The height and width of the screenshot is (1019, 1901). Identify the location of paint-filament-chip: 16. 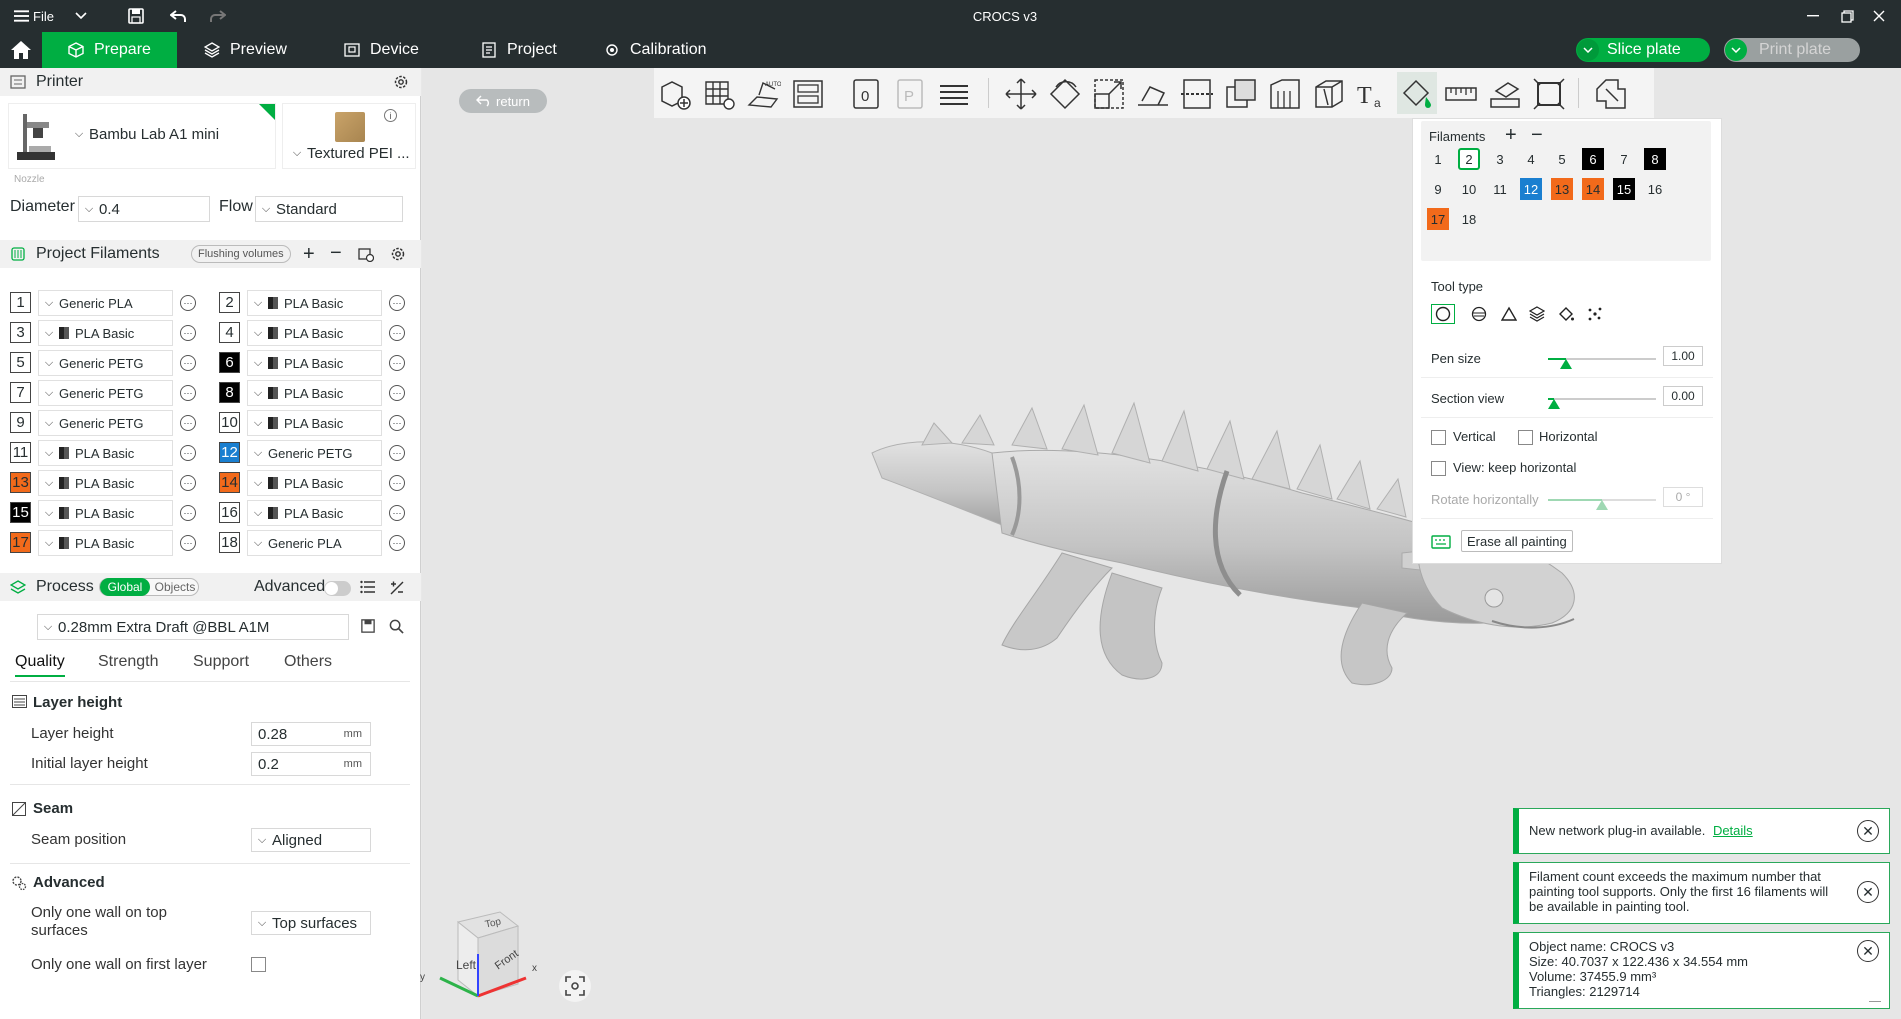
(1655, 189).